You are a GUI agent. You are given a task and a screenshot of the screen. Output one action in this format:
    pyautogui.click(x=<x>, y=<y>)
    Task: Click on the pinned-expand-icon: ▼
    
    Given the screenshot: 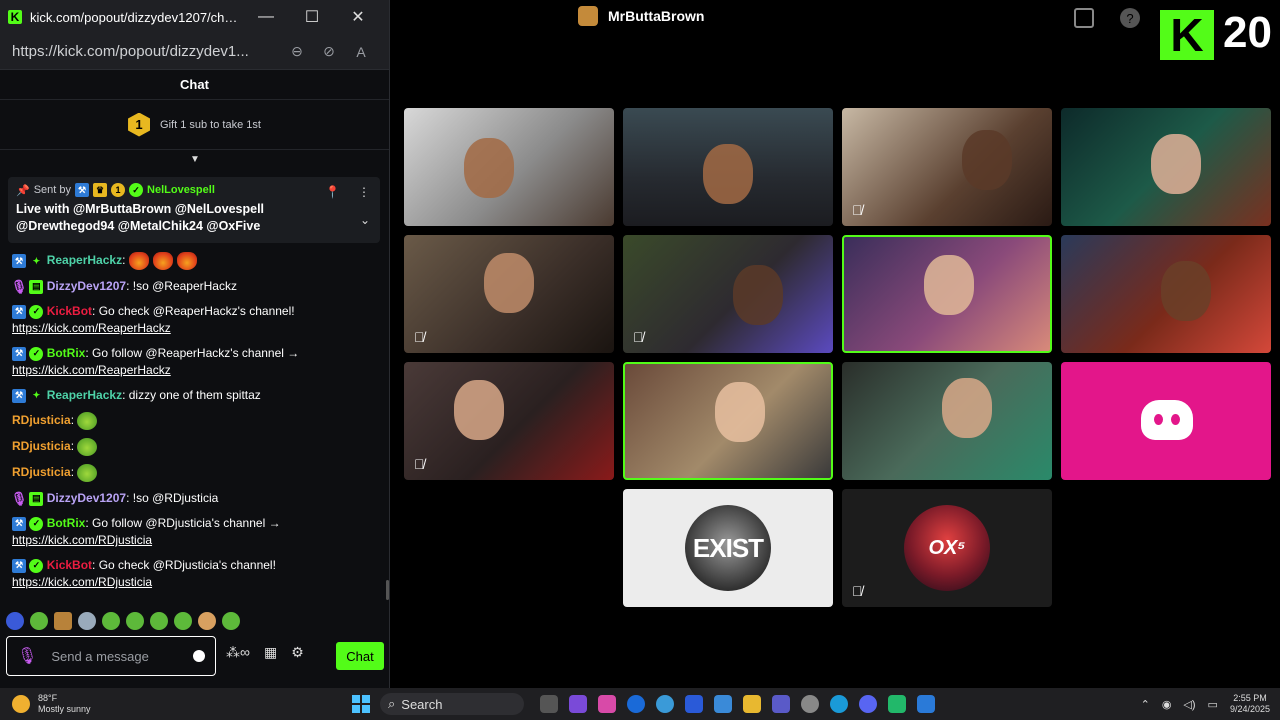 What is the action you would take?
    pyautogui.click(x=195, y=160)
    